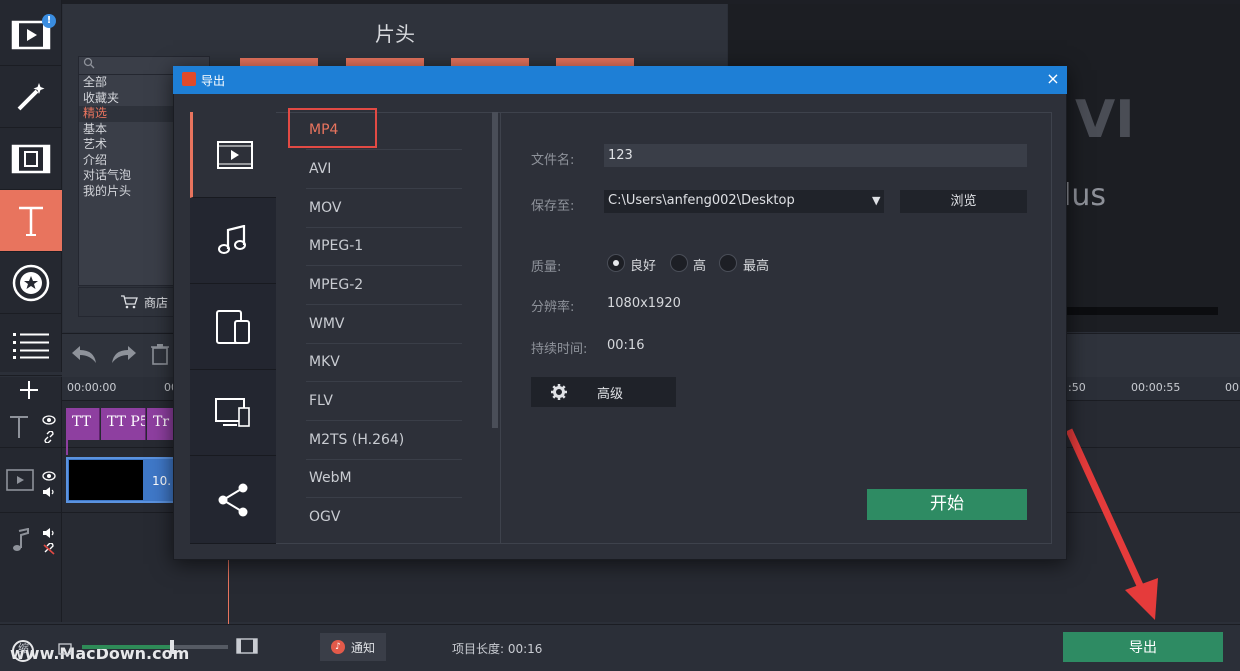 The image size is (1240, 671). I want to click on zoom-in-icon, so click(247, 648).